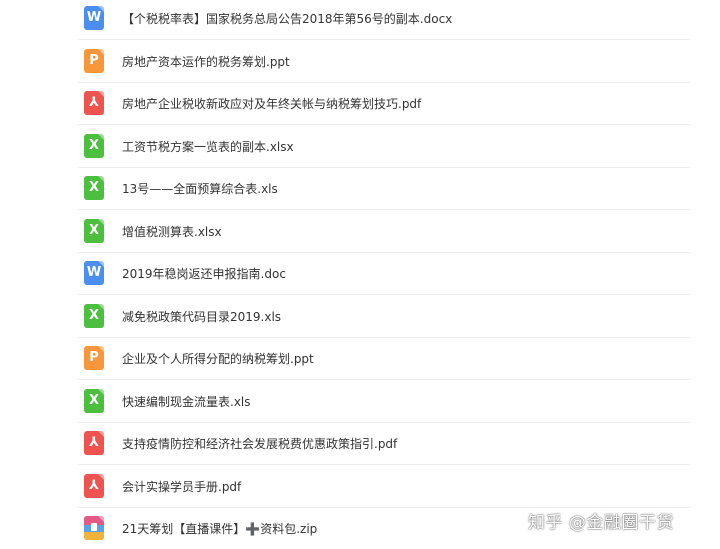 This screenshot has height=549, width=720. What do you see at coordinates (384, 146) in the screenshot?
I see `file-item: X 工资节税方案一览表的副本.xlsx` at bounding box center [384, 146].